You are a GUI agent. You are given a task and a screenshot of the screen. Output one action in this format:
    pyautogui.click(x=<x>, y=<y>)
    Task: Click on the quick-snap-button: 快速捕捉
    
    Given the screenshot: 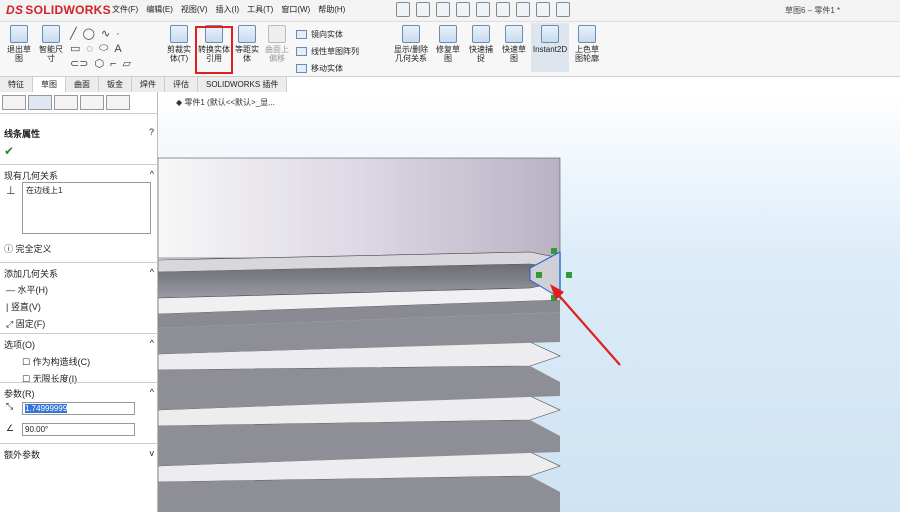 What is the action you would take?
    pyautogui.click(x=481, y=44)
    